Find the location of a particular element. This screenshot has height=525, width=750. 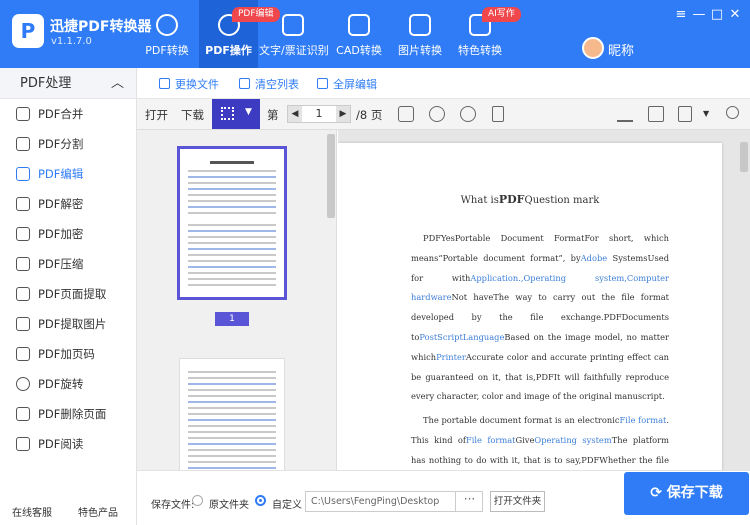

save-download-label: 保存下载 is located at coordinates (694, 493).